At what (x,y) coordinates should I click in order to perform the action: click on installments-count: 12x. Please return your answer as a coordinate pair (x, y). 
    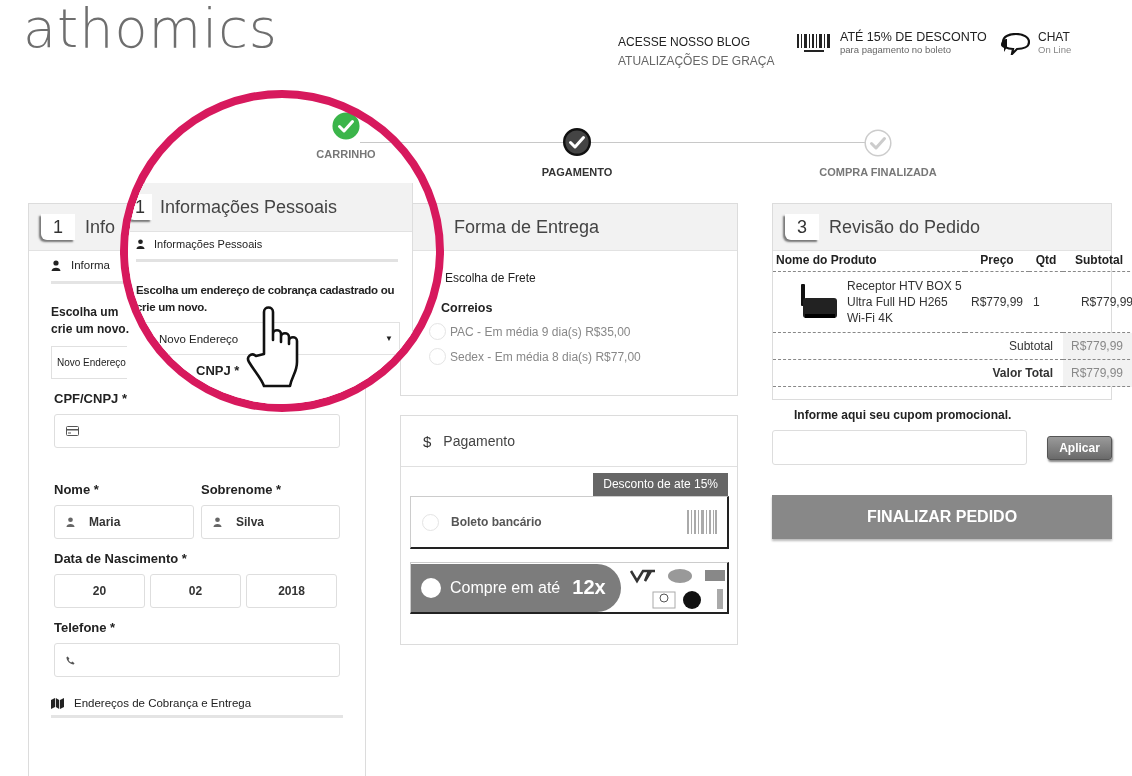
    Looking at the image, I should click on (589, 587).